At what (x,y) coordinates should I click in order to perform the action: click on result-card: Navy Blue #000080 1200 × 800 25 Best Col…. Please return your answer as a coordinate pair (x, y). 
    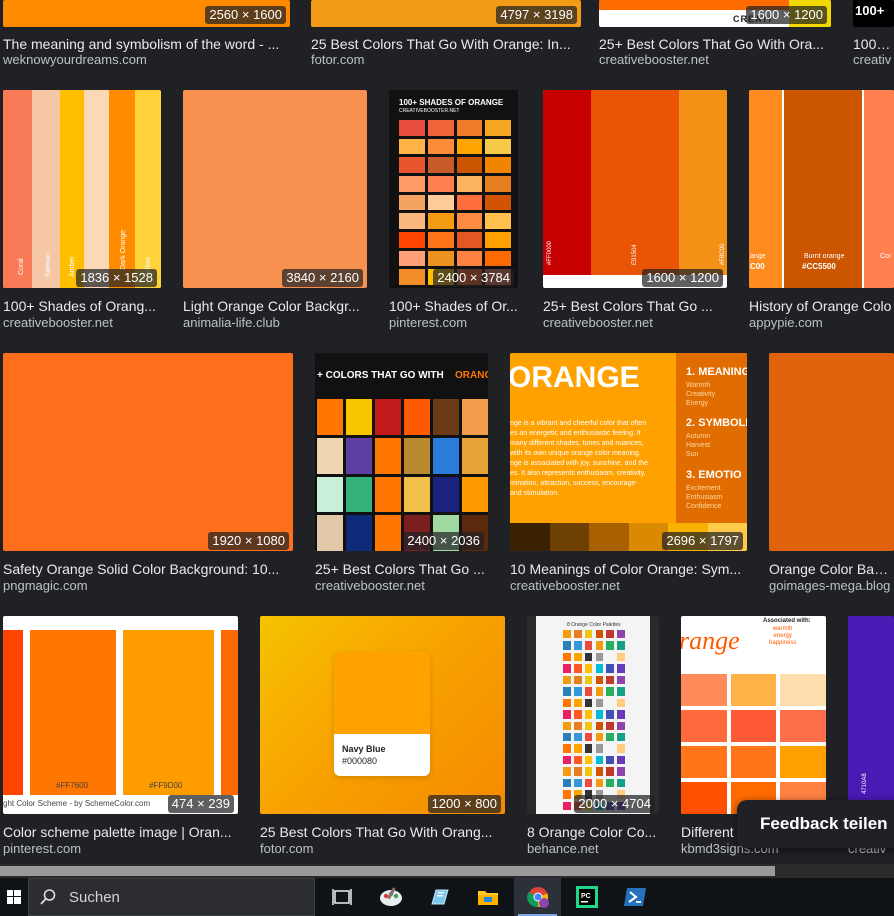
    Looking at the image, I should click on (382, 738).